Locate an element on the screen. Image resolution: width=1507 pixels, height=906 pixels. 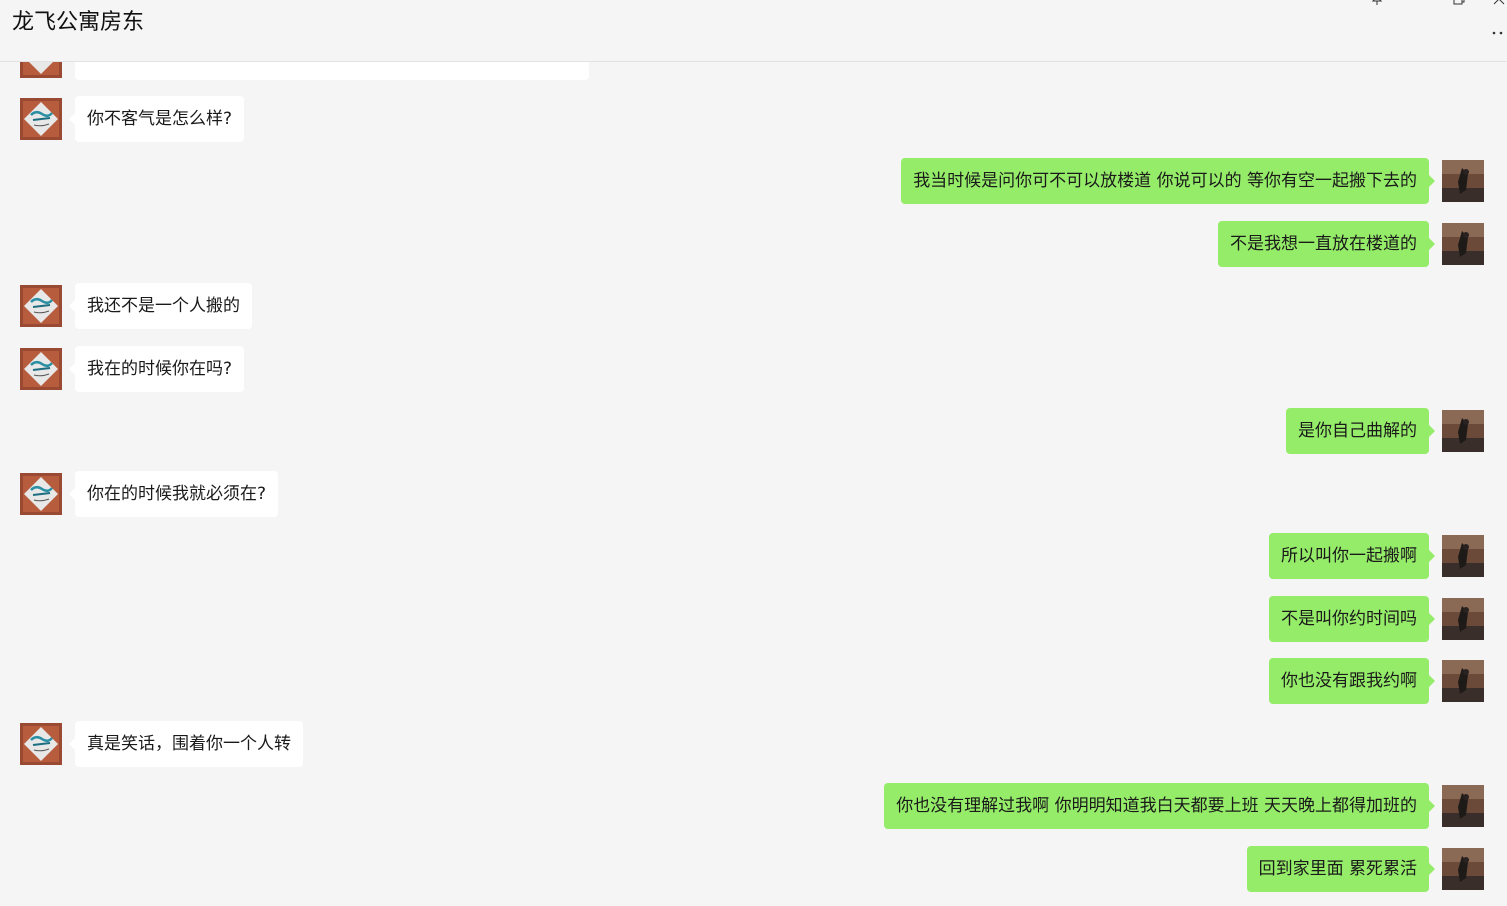
message-bubble: 不是我想一直放在楼道的 is located at coordinates (1326, 244).